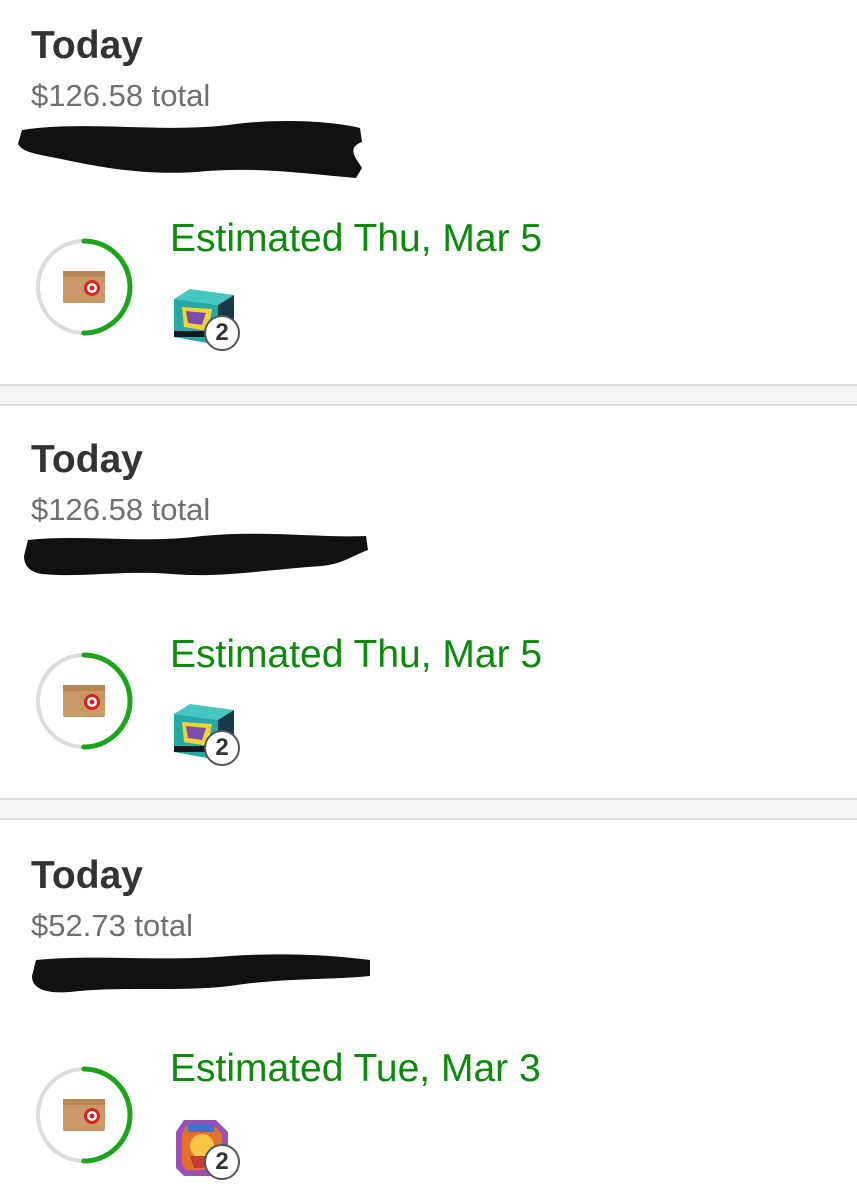 The image size is (857, 1200). I want to click on order-total: $52.73 total, so click(112, 925).